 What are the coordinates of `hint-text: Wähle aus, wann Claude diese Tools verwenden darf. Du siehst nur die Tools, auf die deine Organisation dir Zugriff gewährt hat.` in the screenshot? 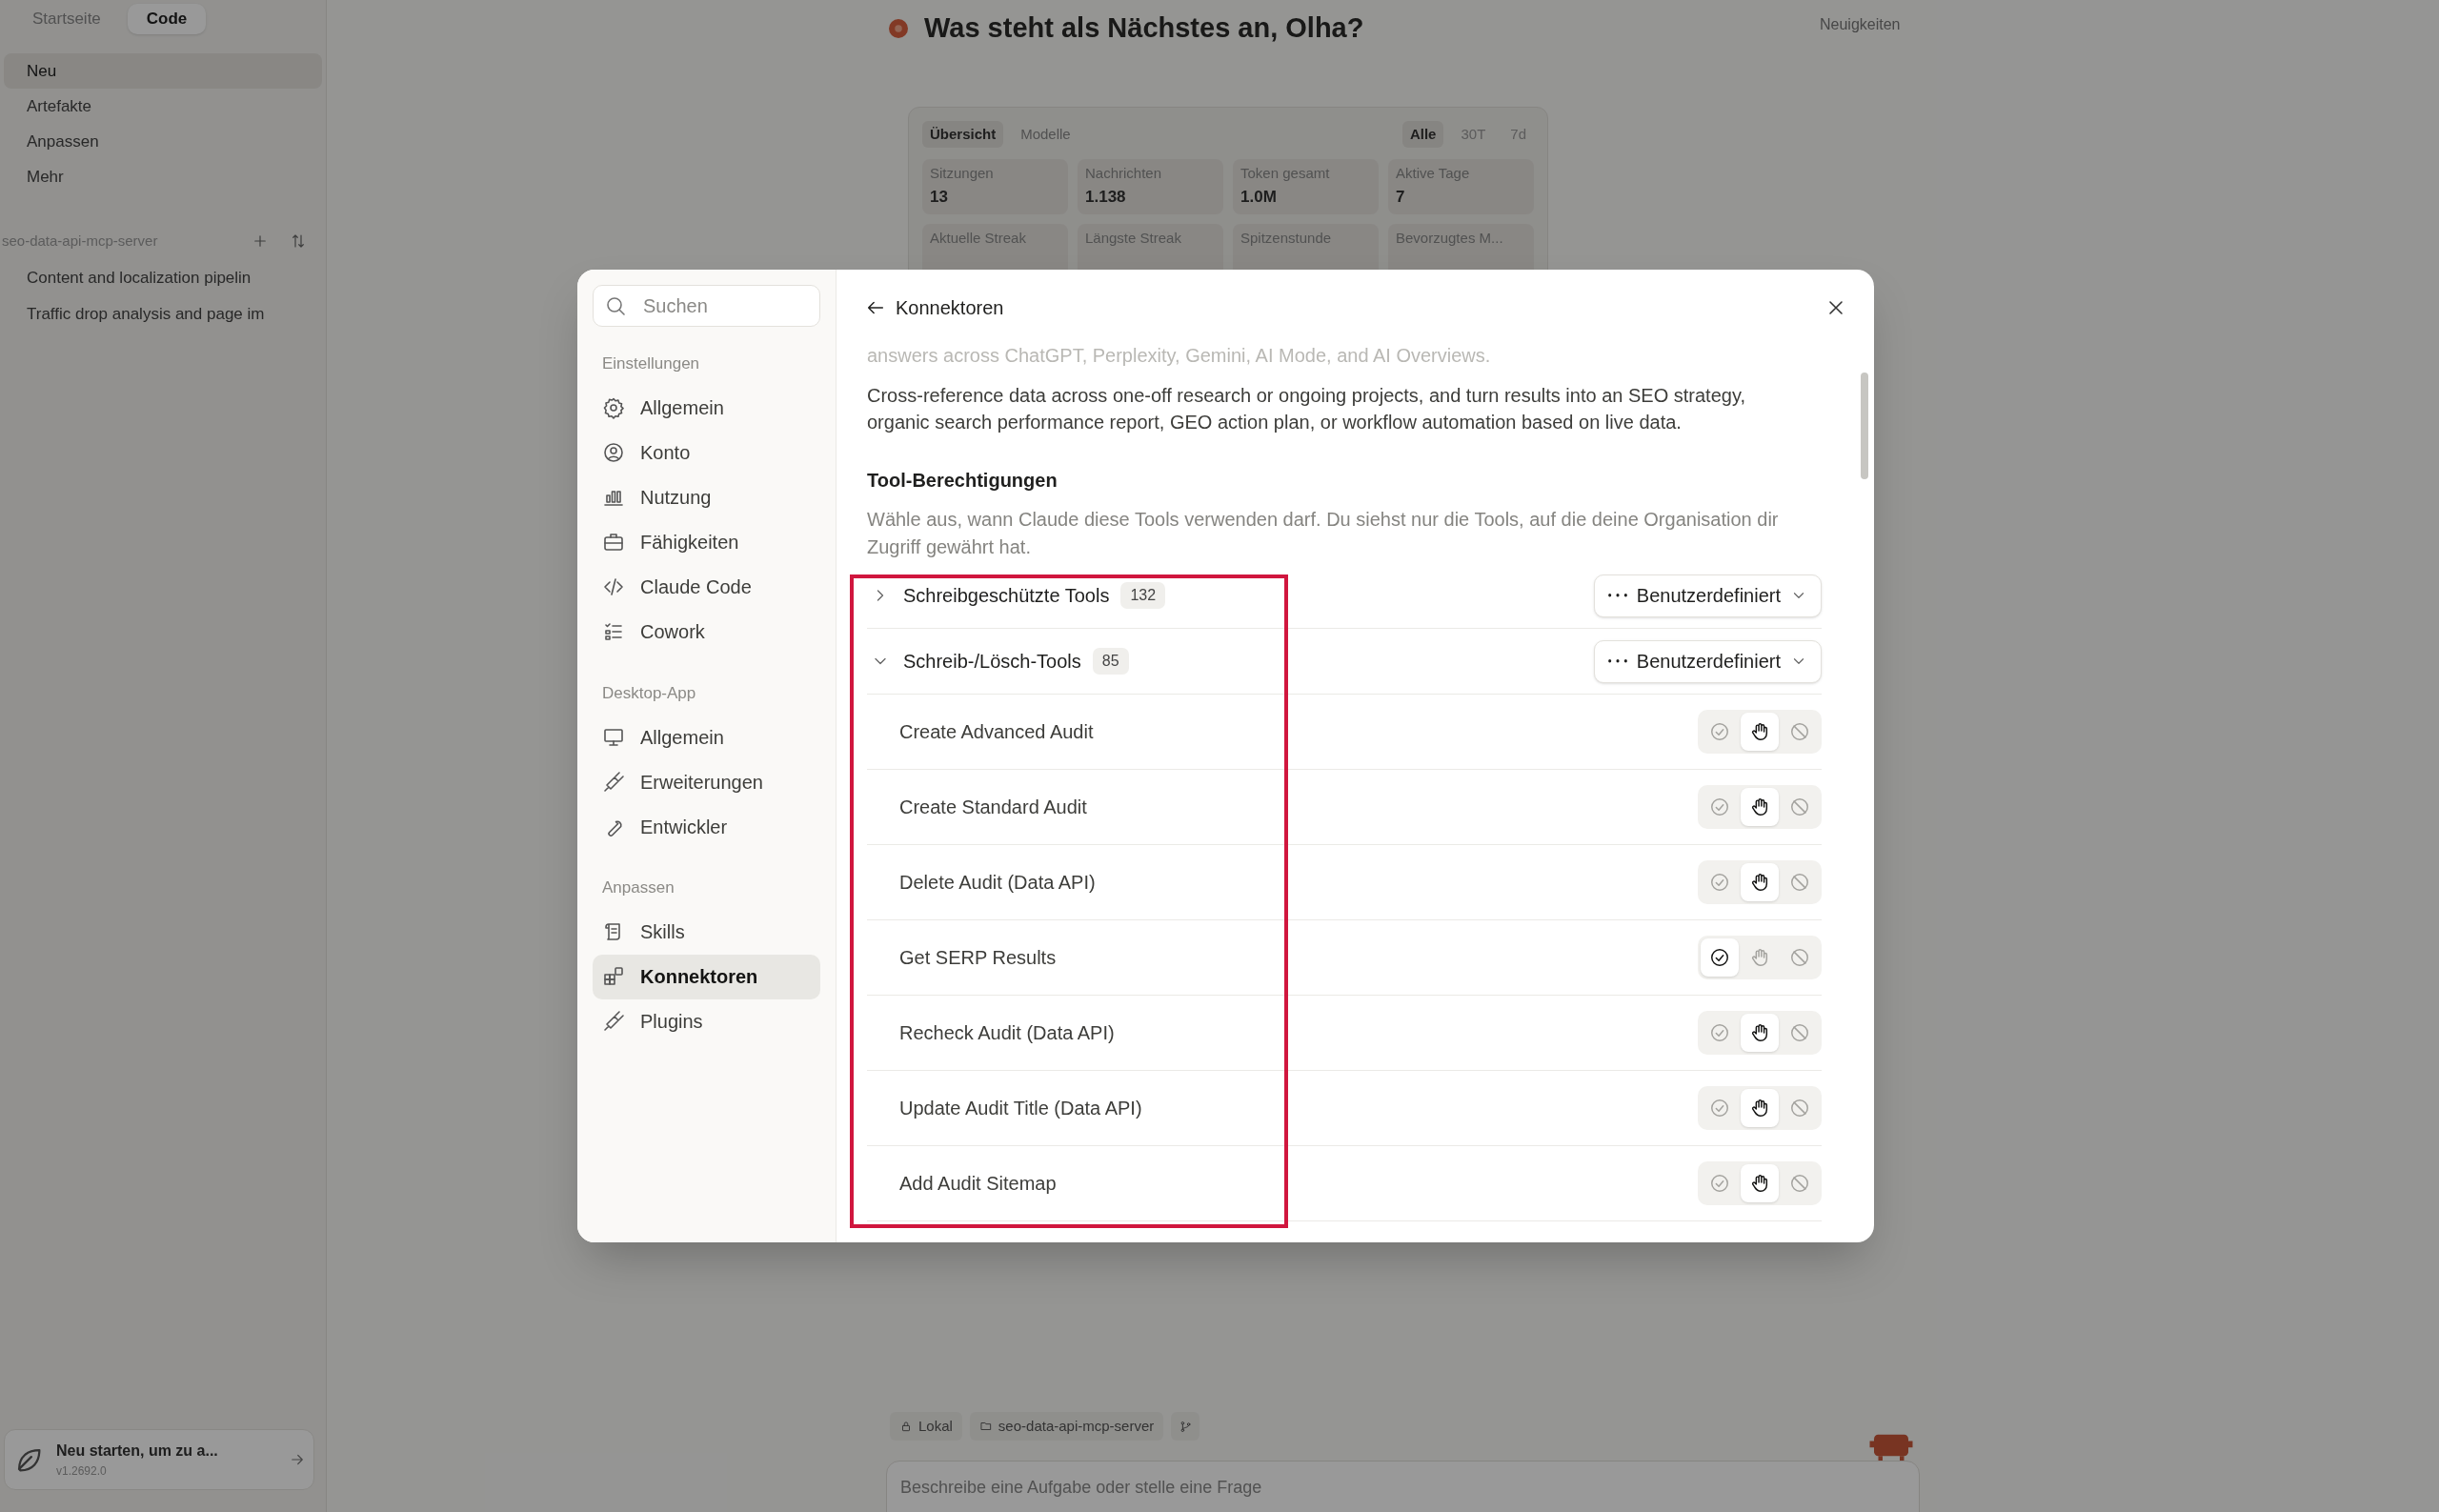 It's located at (1323, 534).